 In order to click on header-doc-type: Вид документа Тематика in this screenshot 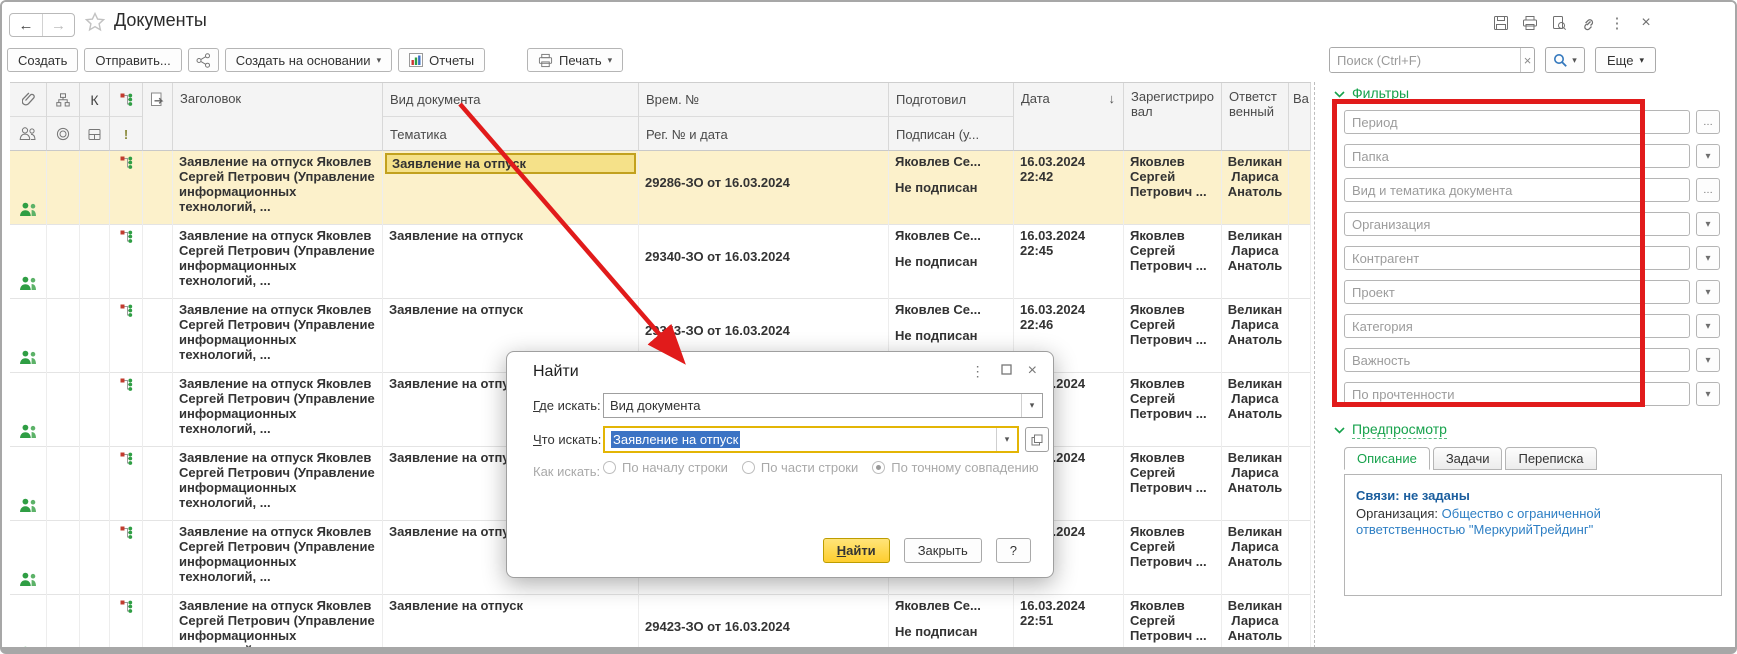, I will do `click(511, 117)`.